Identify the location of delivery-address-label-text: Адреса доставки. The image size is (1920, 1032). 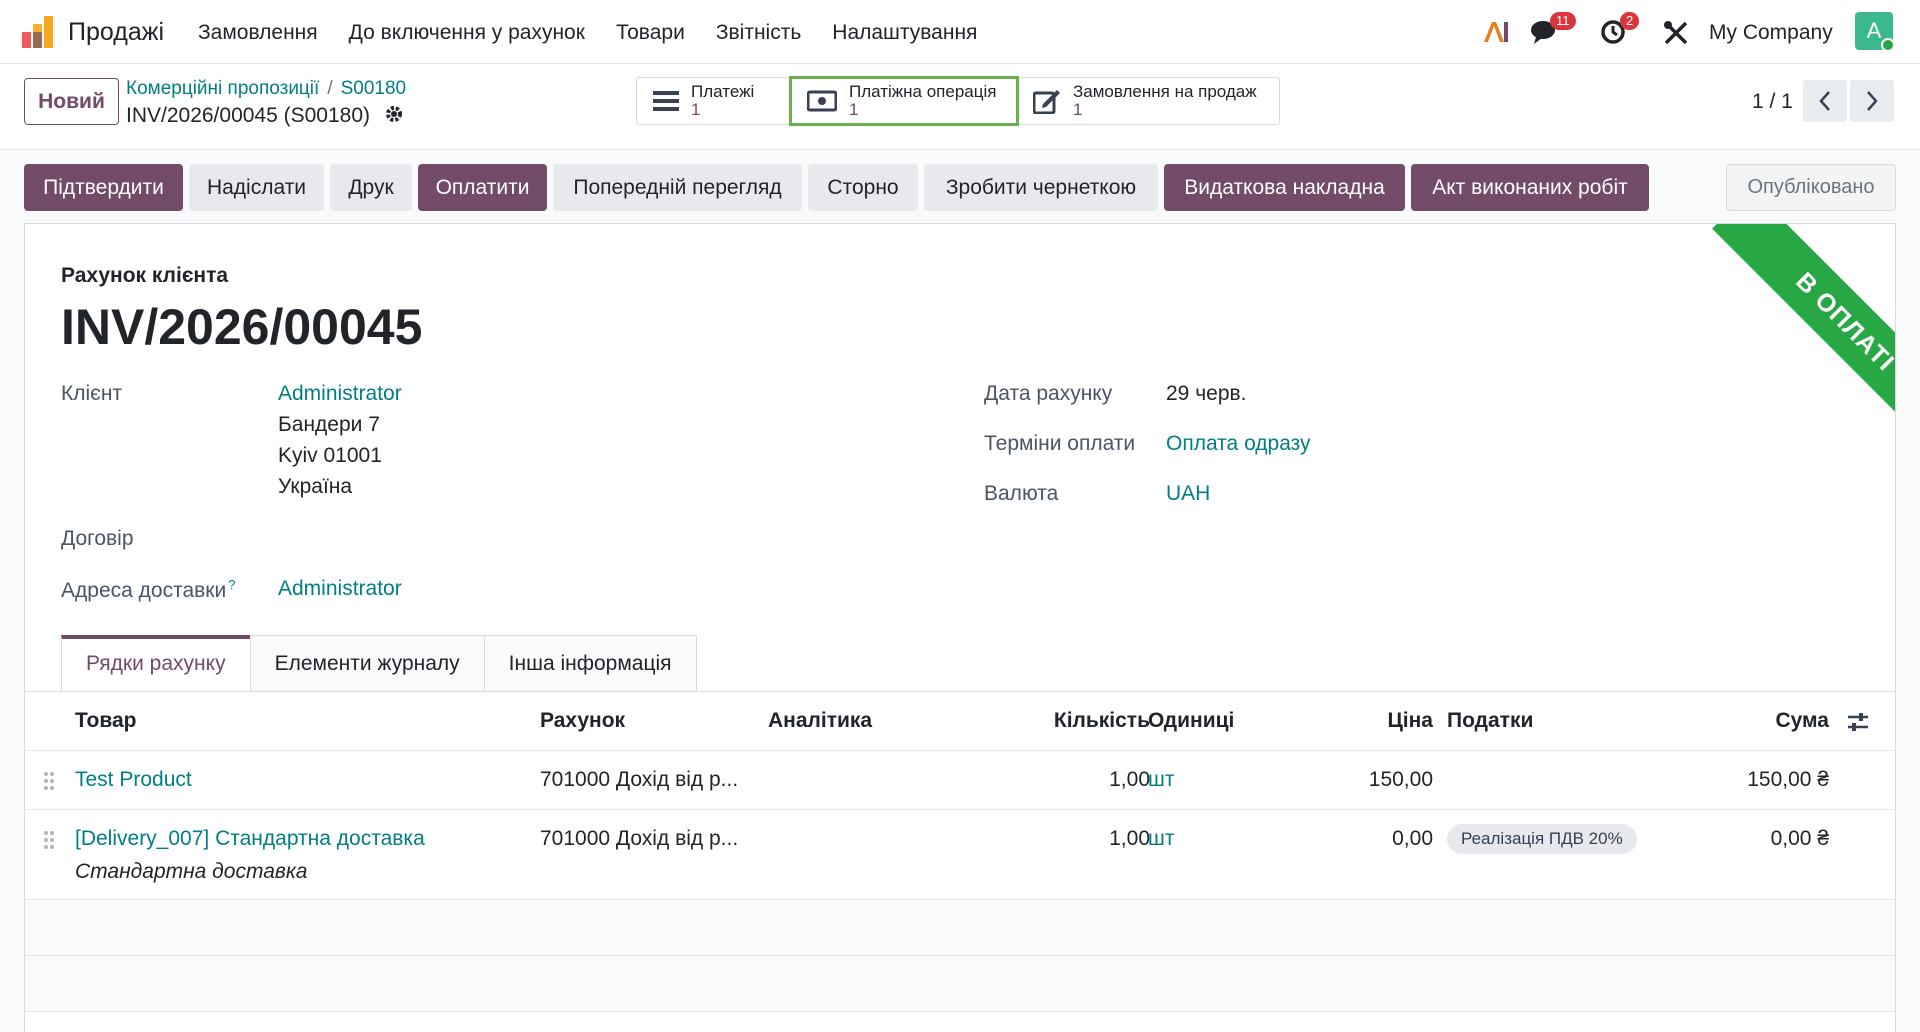
(144, 590).